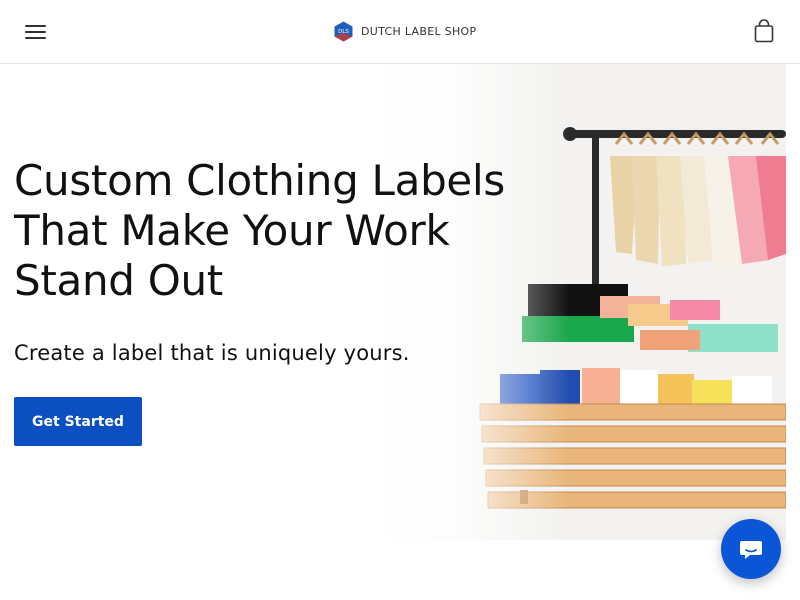 The height and width of the screenshot is (600, 800). I want to click on hexagon-logo-icon: DLS, so click(343, 31).